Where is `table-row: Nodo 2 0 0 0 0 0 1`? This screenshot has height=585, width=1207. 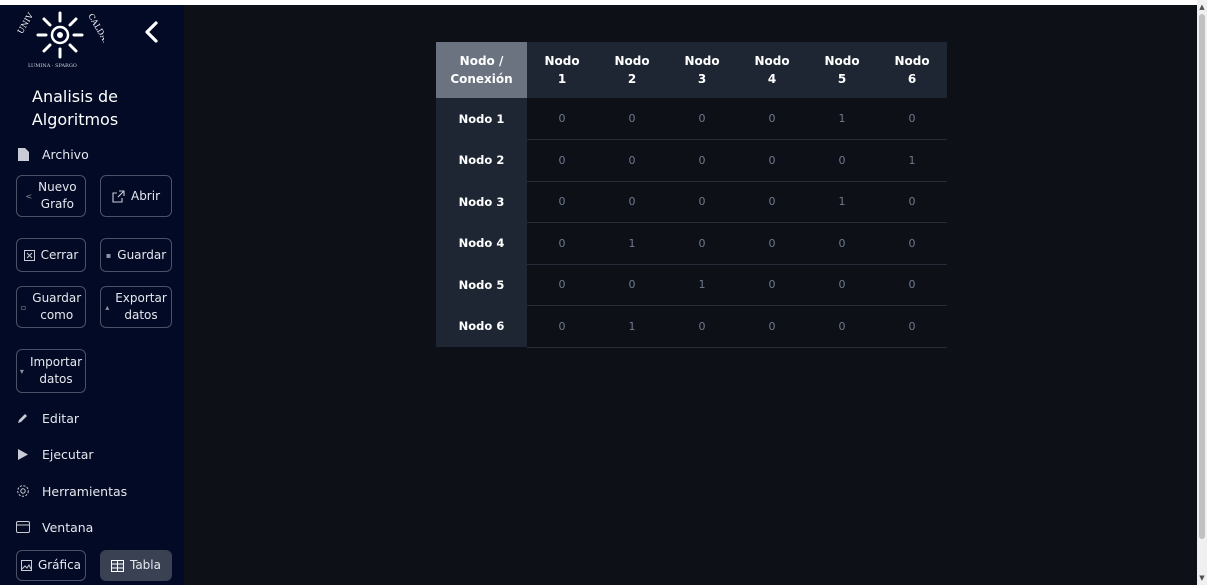 table-row: Nodo 2 0 0 0 0 0 1 is located at coordinates (691, 160).